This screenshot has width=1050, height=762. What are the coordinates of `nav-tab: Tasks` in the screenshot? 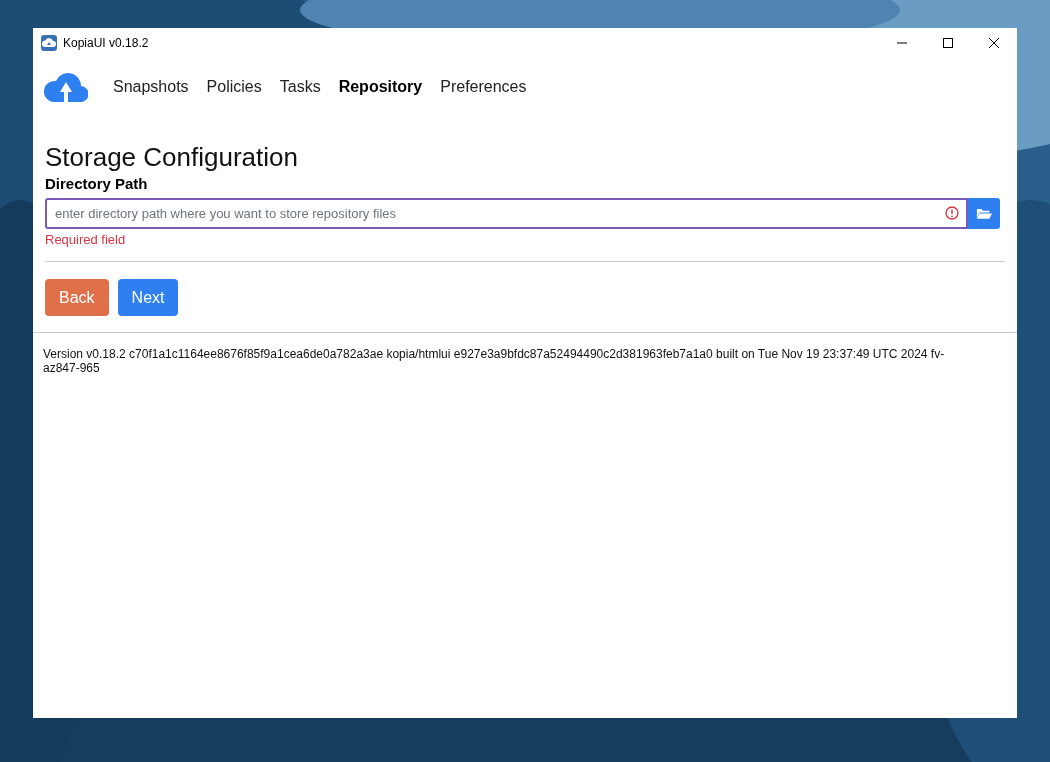 It's located at (300, 87).